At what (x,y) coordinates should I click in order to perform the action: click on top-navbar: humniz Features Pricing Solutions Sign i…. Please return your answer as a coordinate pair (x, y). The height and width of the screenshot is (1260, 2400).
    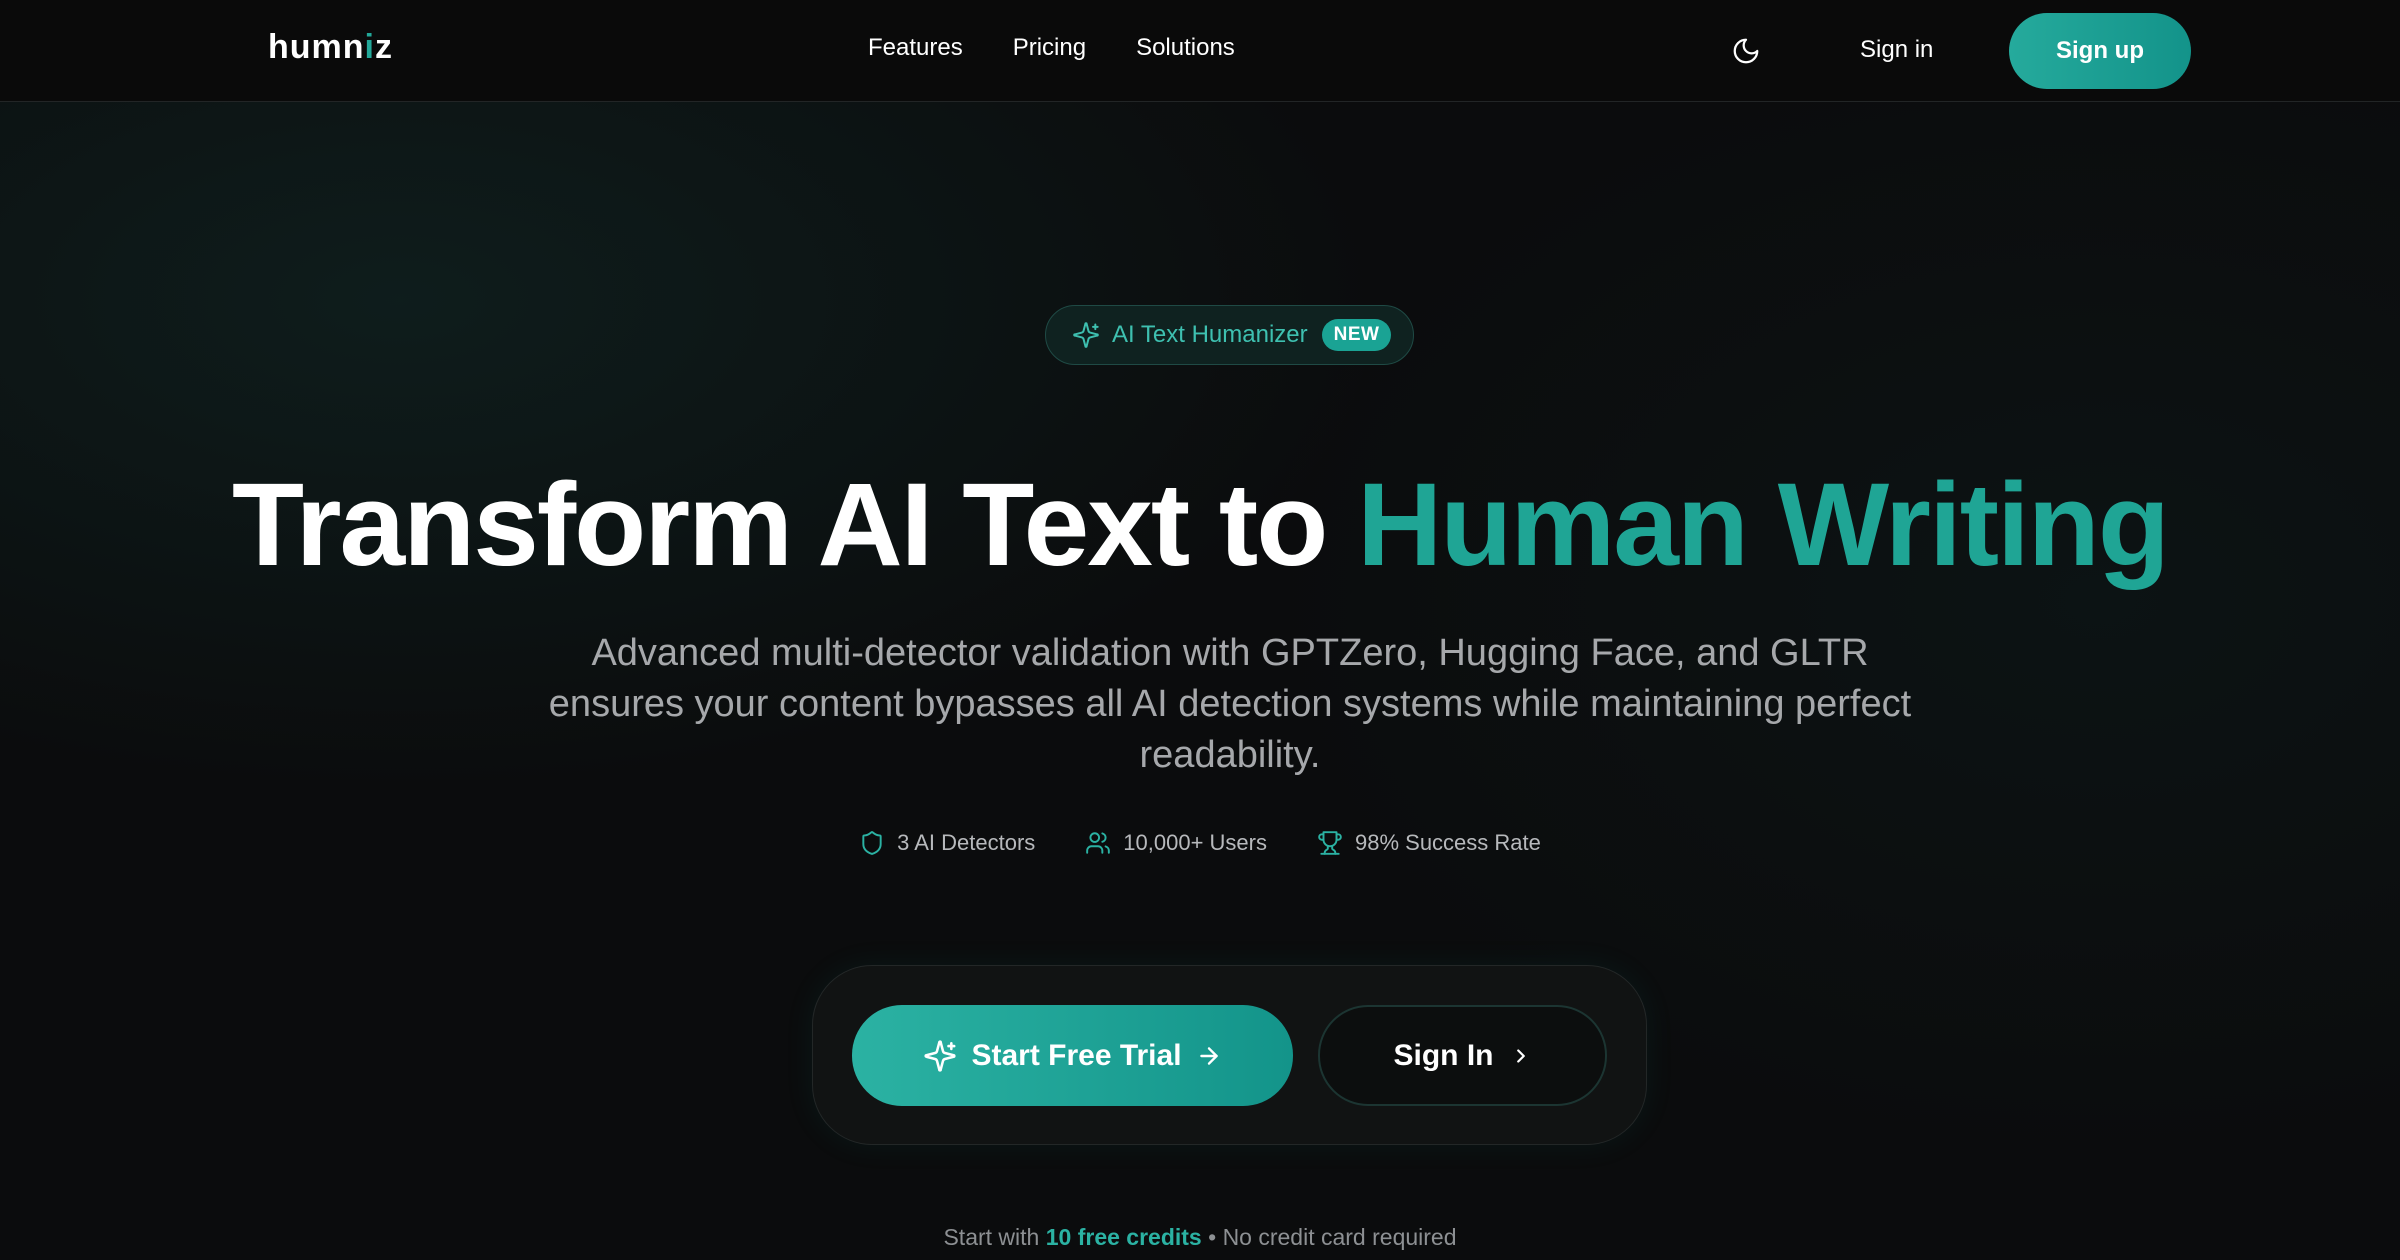
    Looking at the image, I should click on (1200, 51).